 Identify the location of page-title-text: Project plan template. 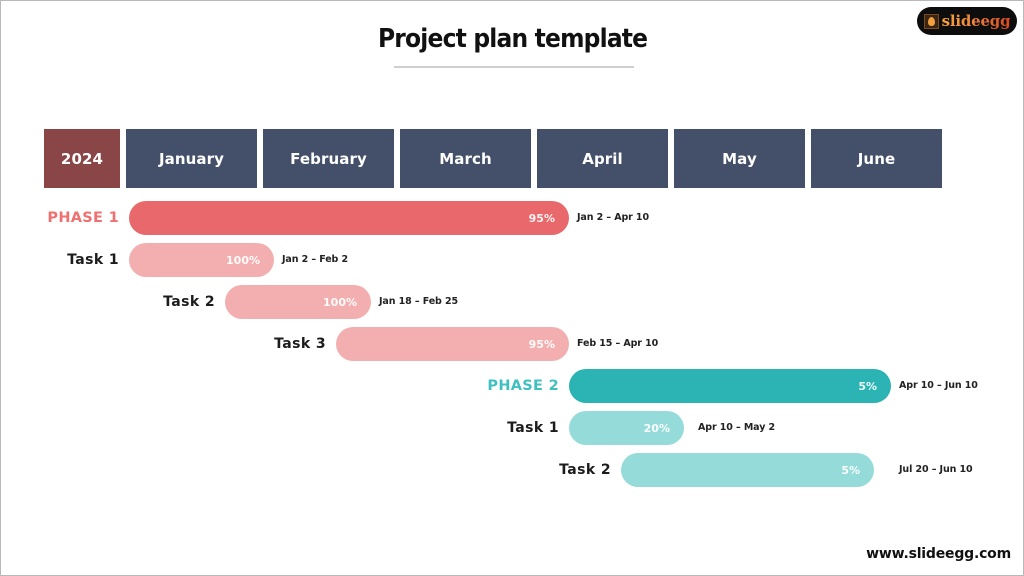
(513, 39).